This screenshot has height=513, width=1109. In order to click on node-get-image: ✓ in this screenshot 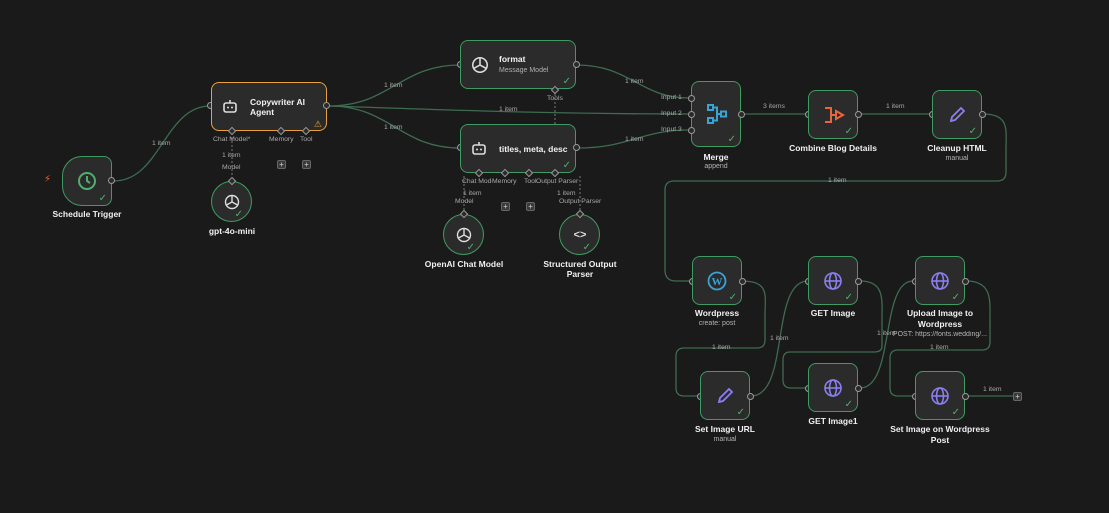, I will do `click(833, 280)`.